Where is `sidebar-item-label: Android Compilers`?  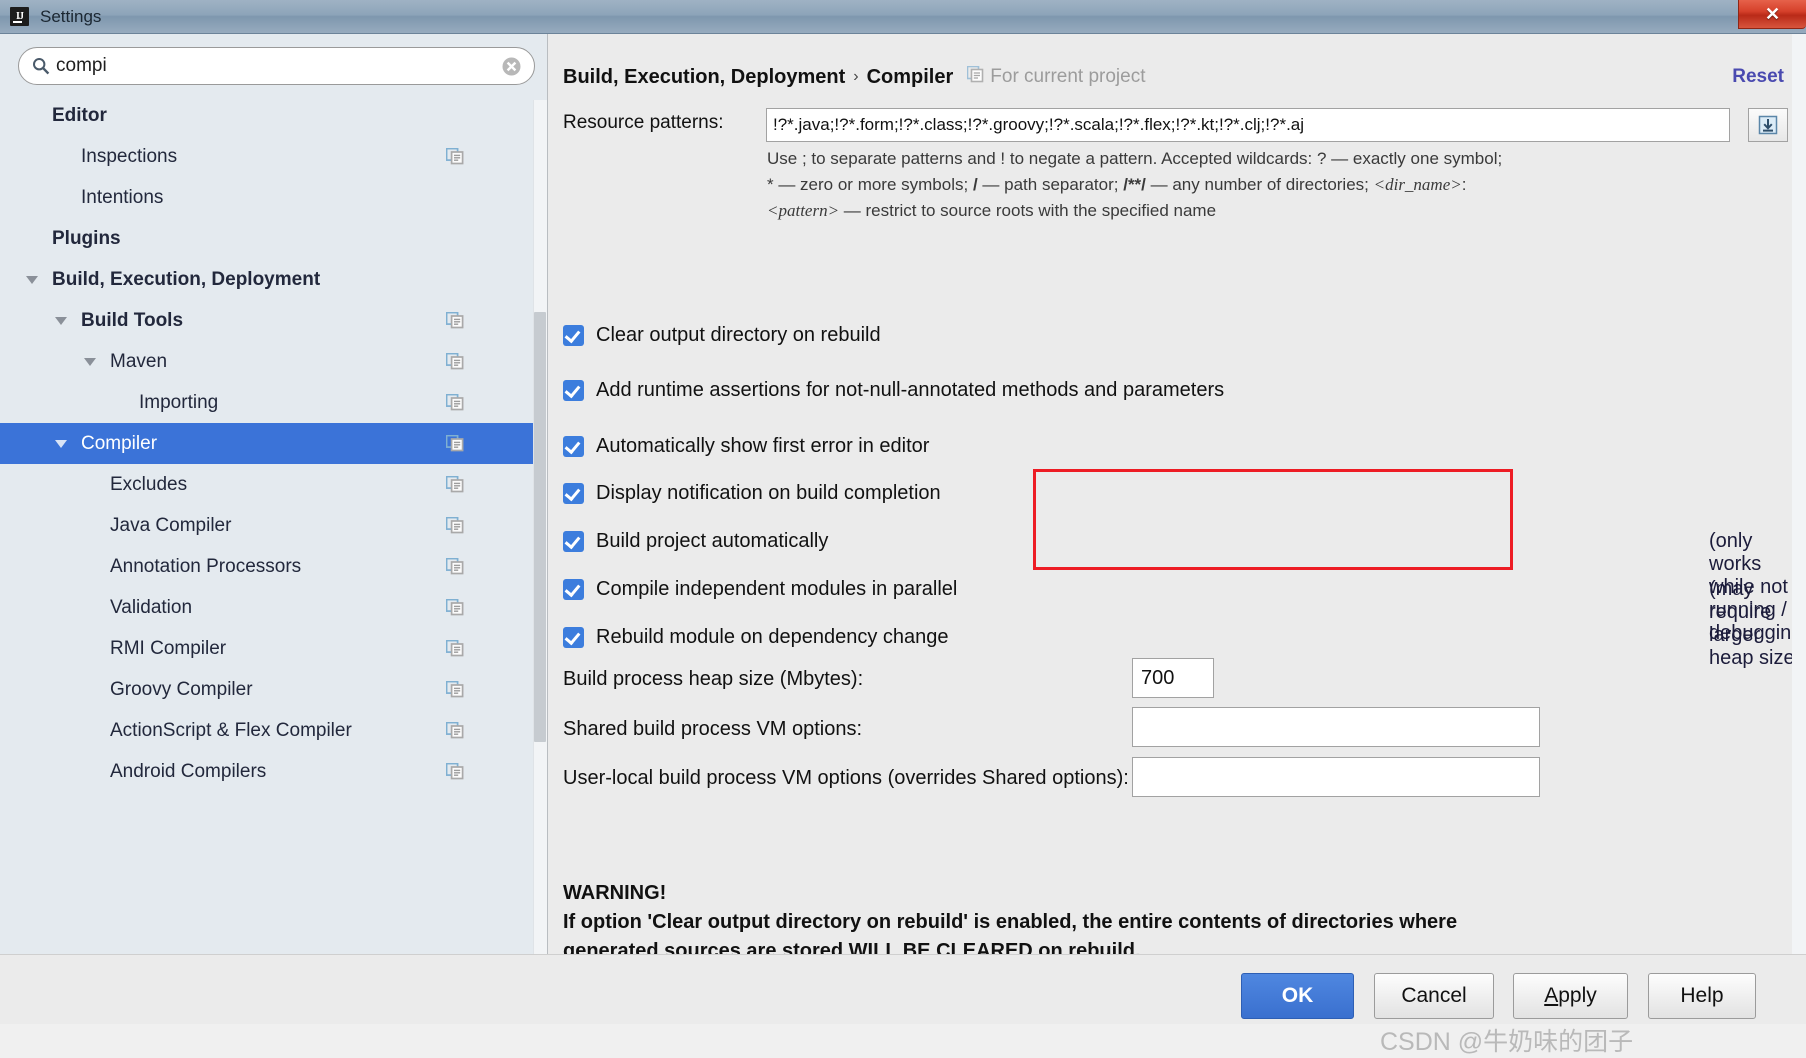 sidebar-item-label: Android Compilers is located at coordinates (188, 771).